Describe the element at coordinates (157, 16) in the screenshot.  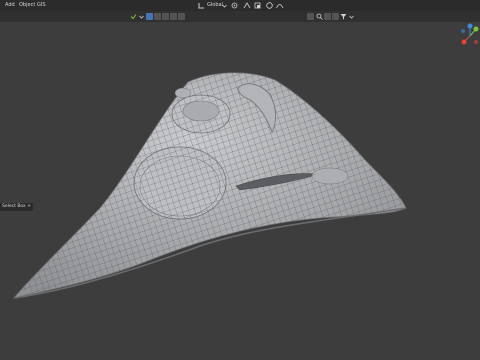
I see `select-edge-mode-icon` at that location.